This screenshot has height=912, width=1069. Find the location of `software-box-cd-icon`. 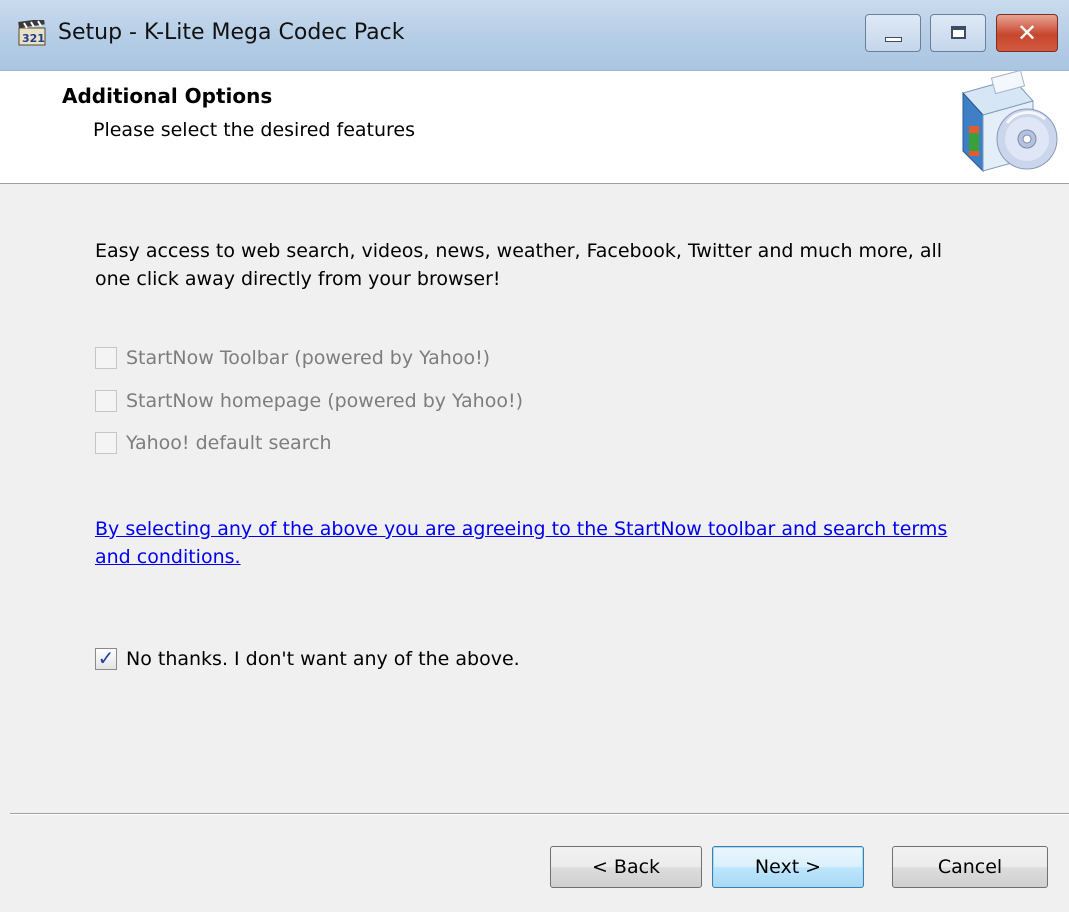

software-box-cd-icon is located at coordinates (1010, 122).